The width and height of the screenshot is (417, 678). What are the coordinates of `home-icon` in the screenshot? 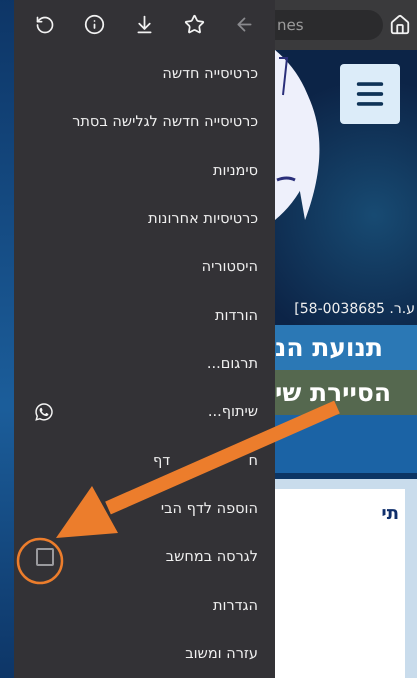 It's located at (400, 25).